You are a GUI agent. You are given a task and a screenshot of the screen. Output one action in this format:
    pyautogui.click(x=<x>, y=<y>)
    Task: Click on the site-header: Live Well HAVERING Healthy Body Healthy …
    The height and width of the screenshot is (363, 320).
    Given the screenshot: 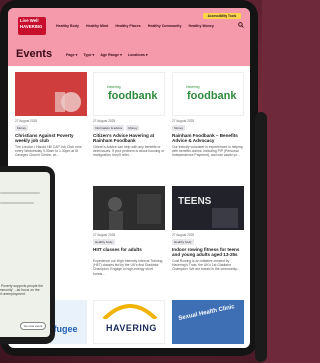 What is the action you would take?
    pyautogui.click(x=129, y=37)
    